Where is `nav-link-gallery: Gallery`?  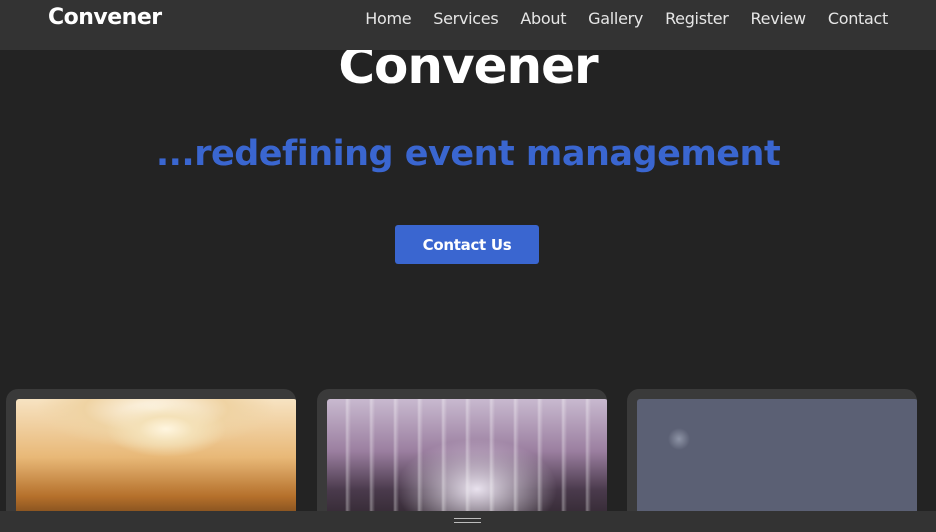 nav-link-gallery: Gallery is located at coordinates (615, 18).